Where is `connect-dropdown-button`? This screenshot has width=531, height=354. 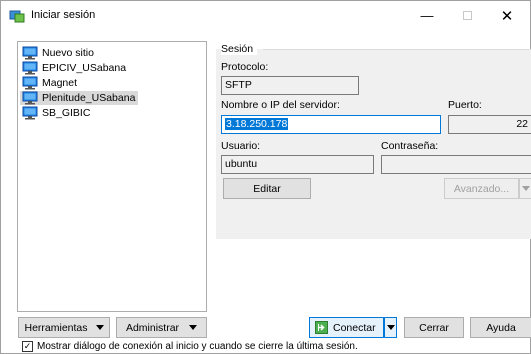
connect-dropdown-button is located at coordinates (390, 327).